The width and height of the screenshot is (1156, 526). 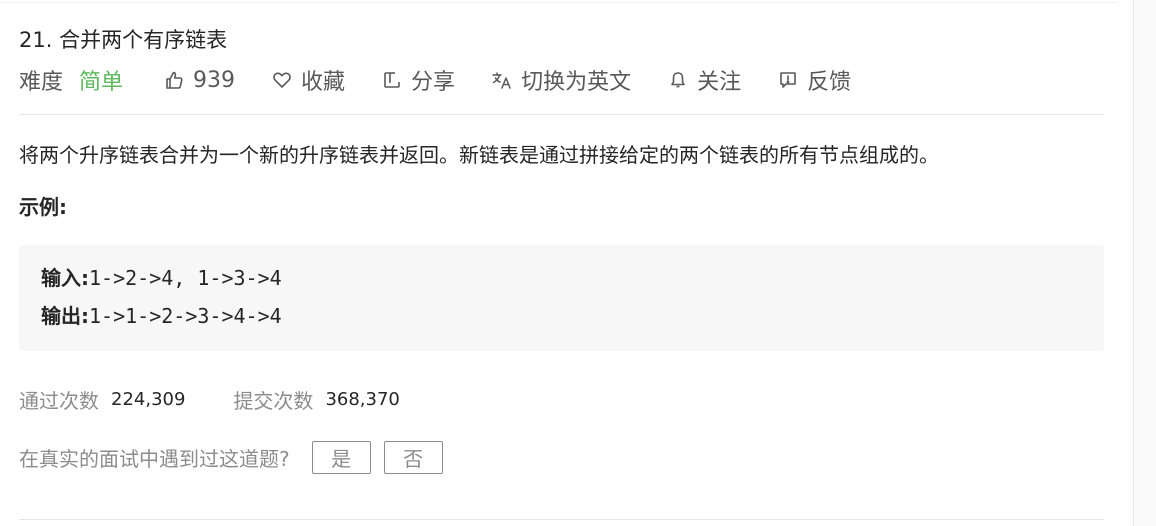 I want to click on follow-button: 关注, so click(x=704, y=80).